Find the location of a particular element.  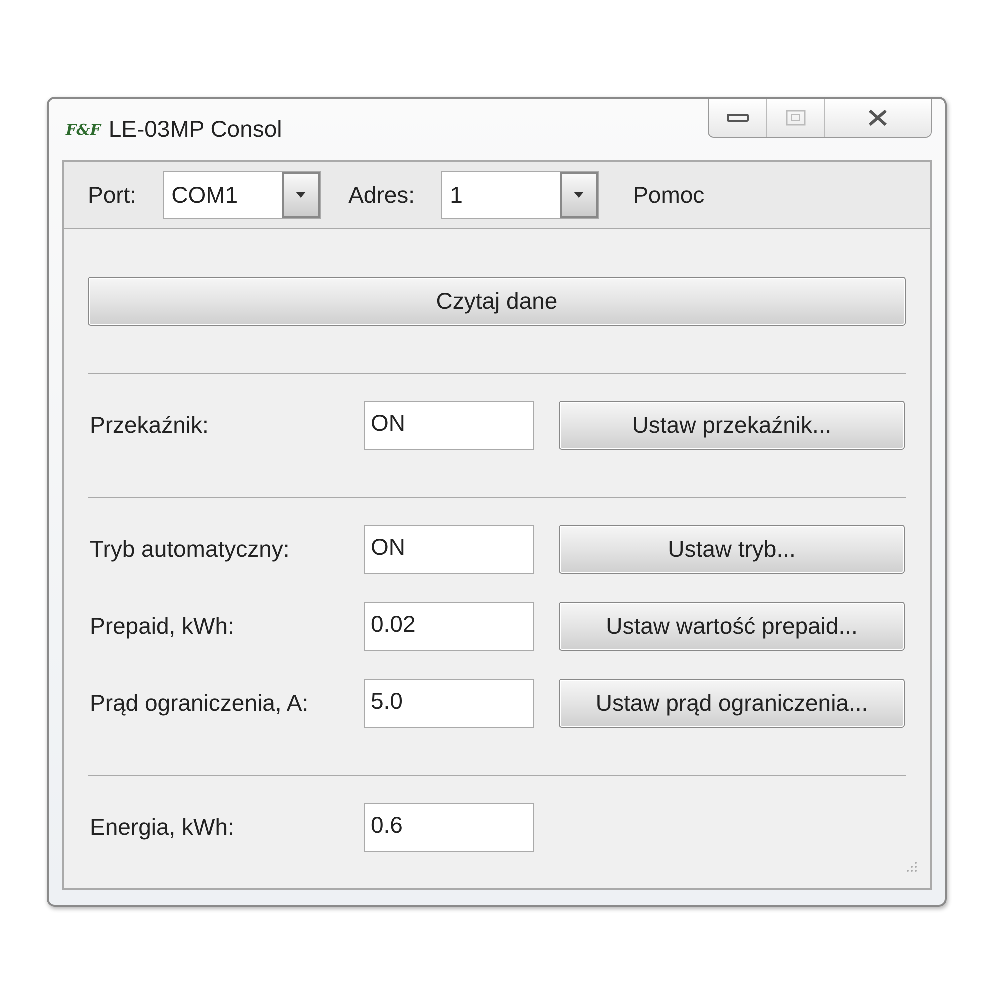

field-label: Energia, kWh: is located at coordinates (162, 827).